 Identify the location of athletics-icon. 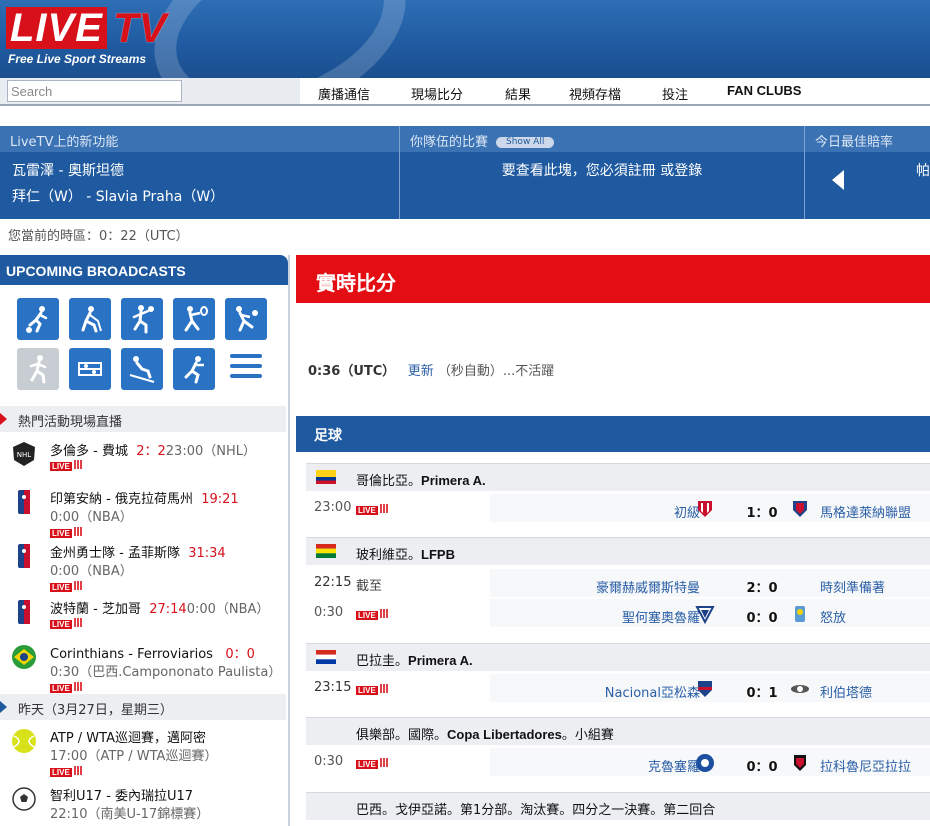
(38, 369).